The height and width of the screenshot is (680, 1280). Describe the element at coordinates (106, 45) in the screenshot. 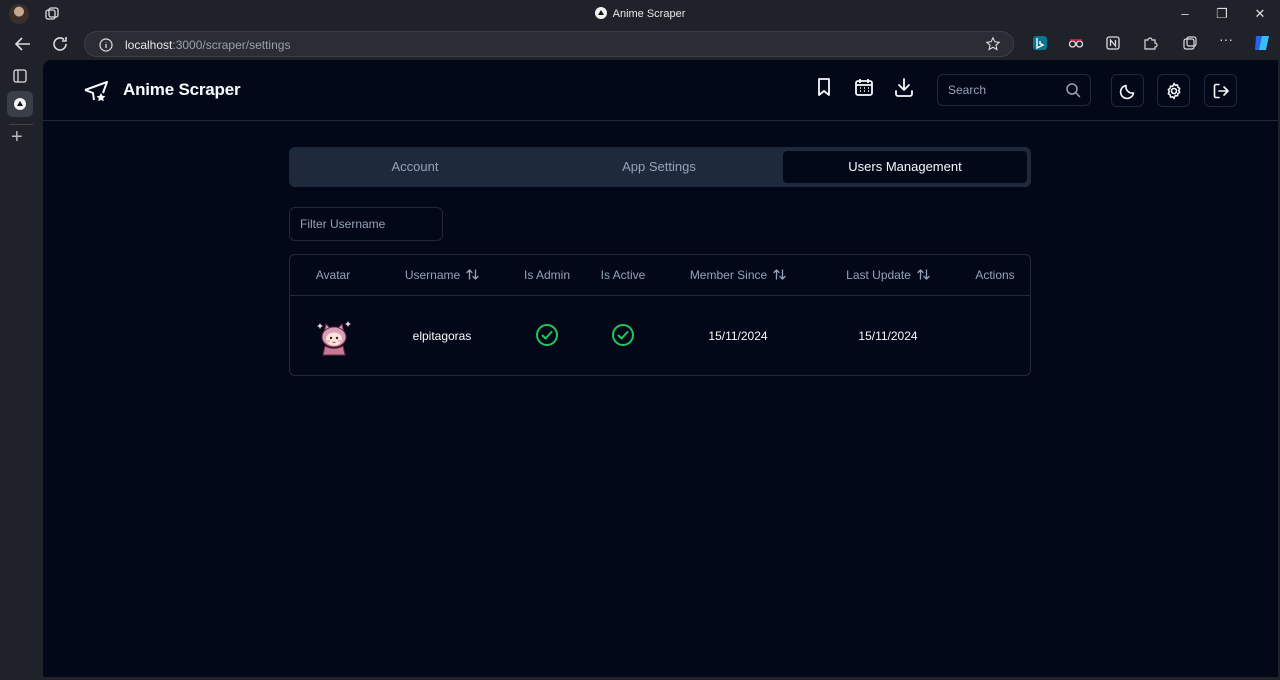

I see `site-info-icon` at that location.